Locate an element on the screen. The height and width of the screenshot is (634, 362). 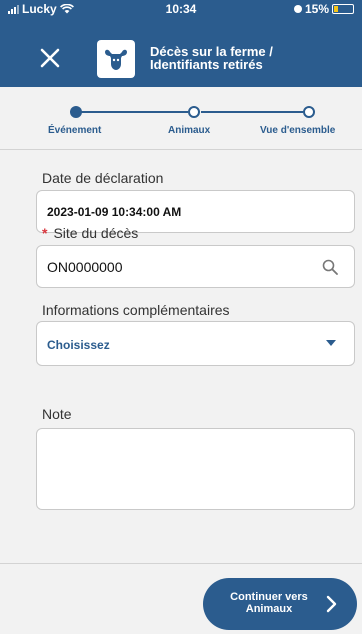
death-site-value: ON0000000 is located at coordinates (85, 267).